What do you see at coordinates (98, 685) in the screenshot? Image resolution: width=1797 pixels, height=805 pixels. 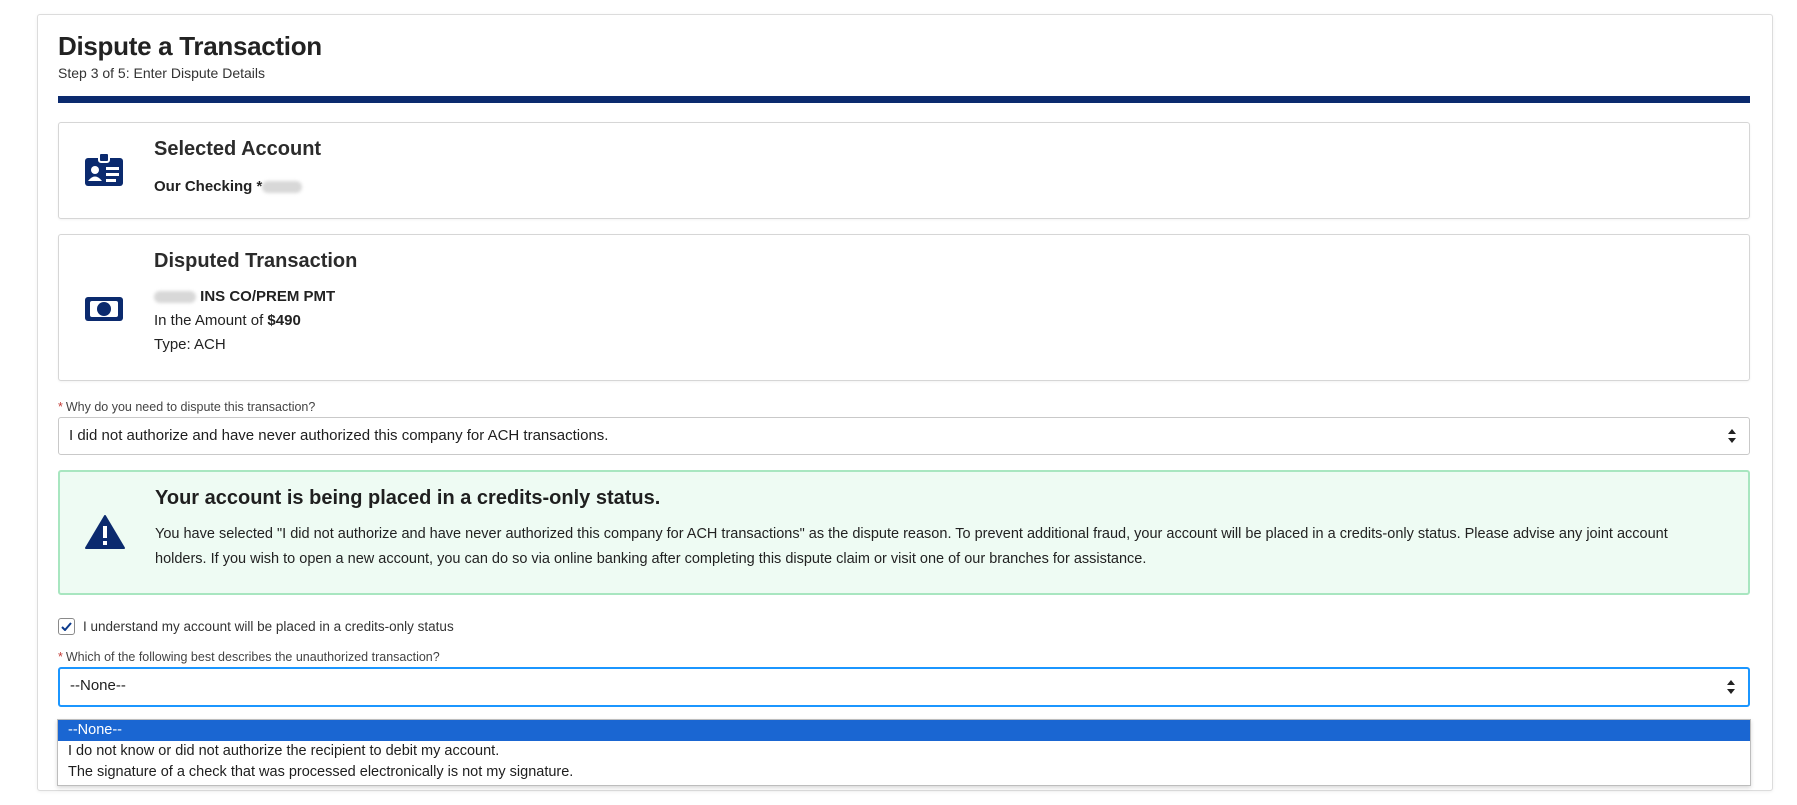 I see `transaction-description-value: --None--` at bounding box center [98, 685].